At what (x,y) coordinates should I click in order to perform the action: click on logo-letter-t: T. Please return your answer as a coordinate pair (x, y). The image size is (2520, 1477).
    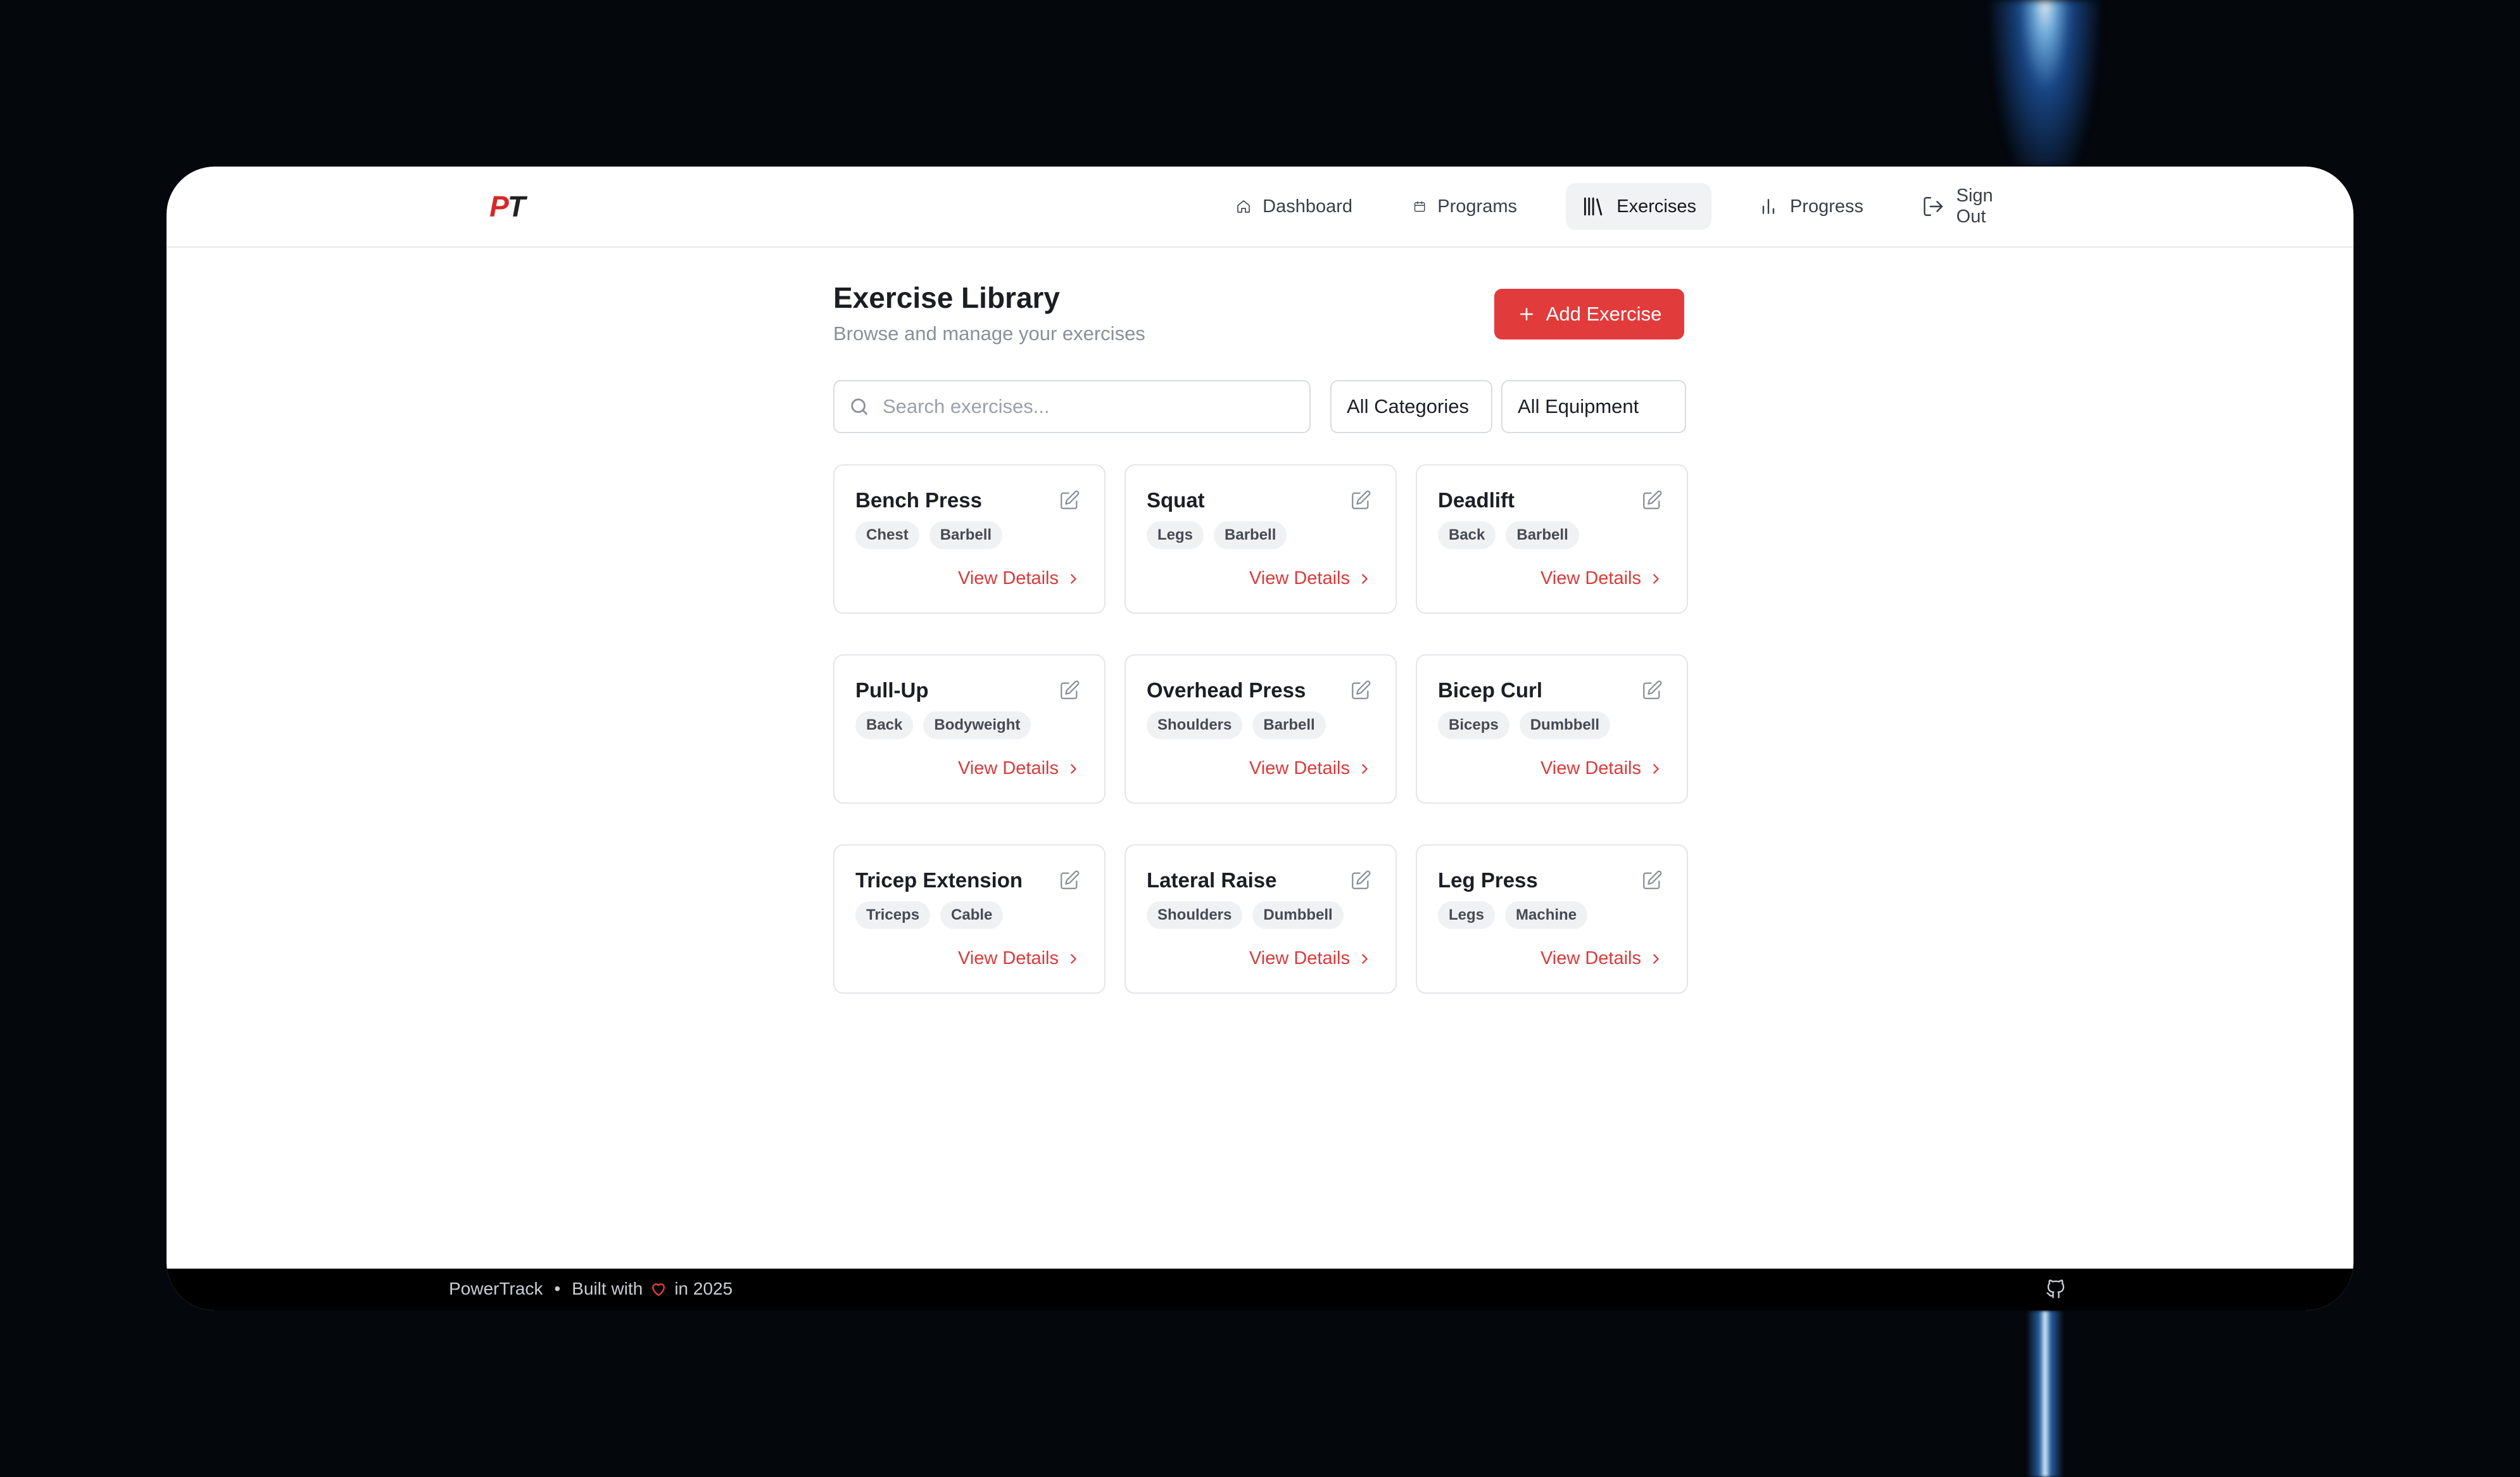
    Looking at the image, I should click on (516, 206).